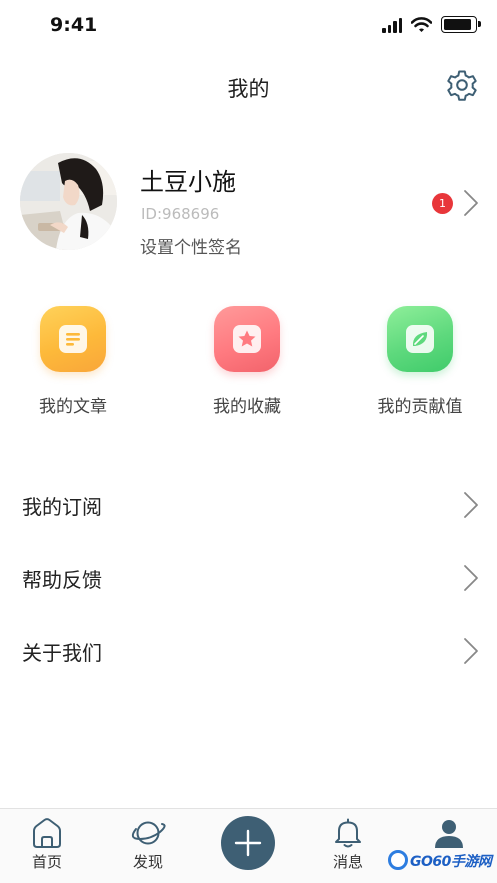 This screenshot has height=883, width=497. I want to click on my-articles-label: 我的文章, so click(73, 407).